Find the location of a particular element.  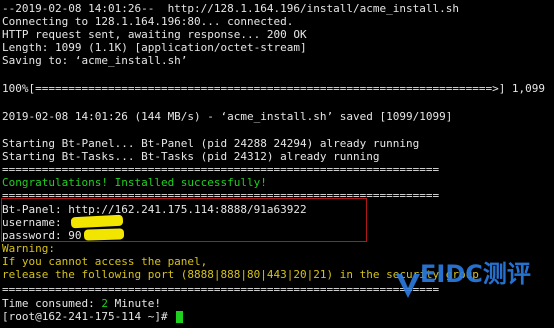

shell-prompt: [root@162-241-175-114 ~]# is located at coordinates (88, 316).